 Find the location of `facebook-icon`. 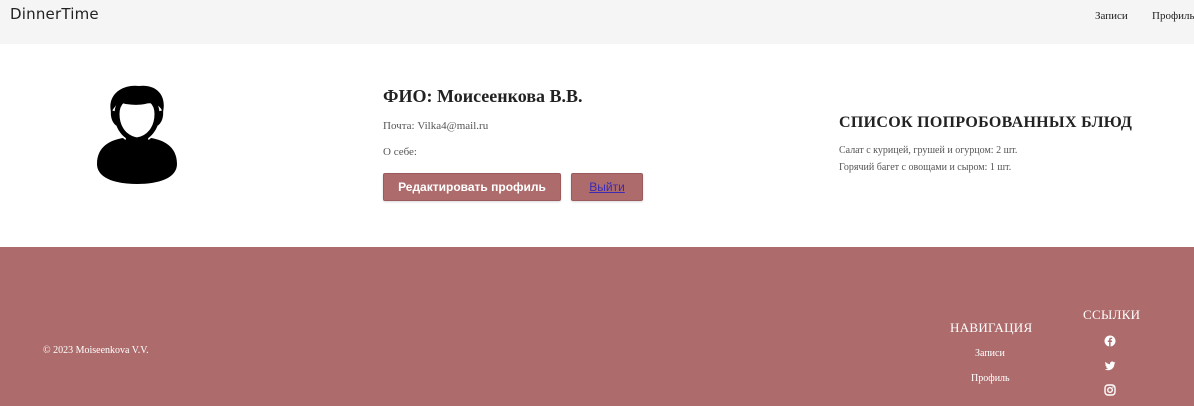

facebook-icon is located at coordinates (1110, 341).